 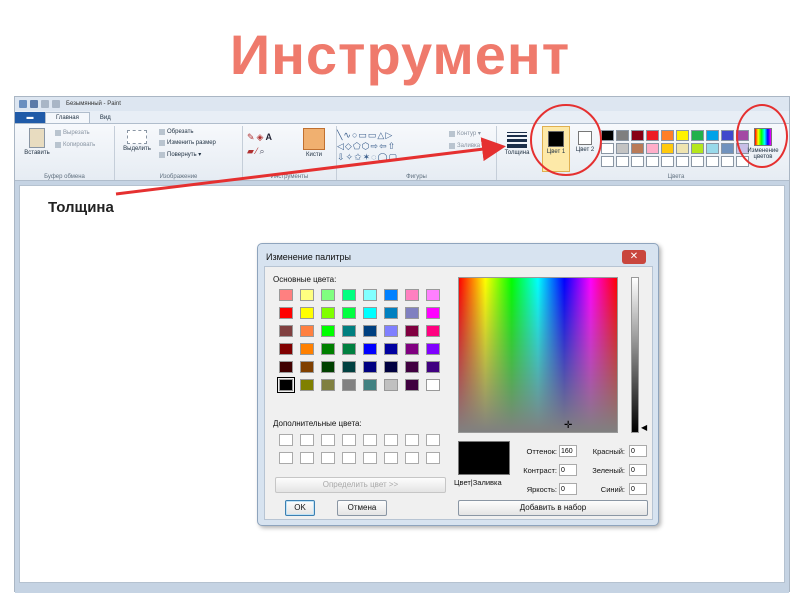 I want to click on lum-label: Яркость:, so click(x=541, y=489).